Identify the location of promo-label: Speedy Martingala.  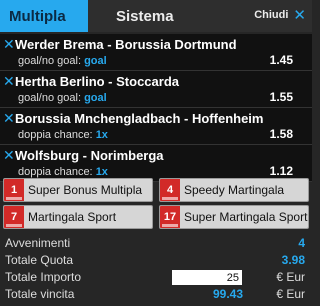
(234, 190).